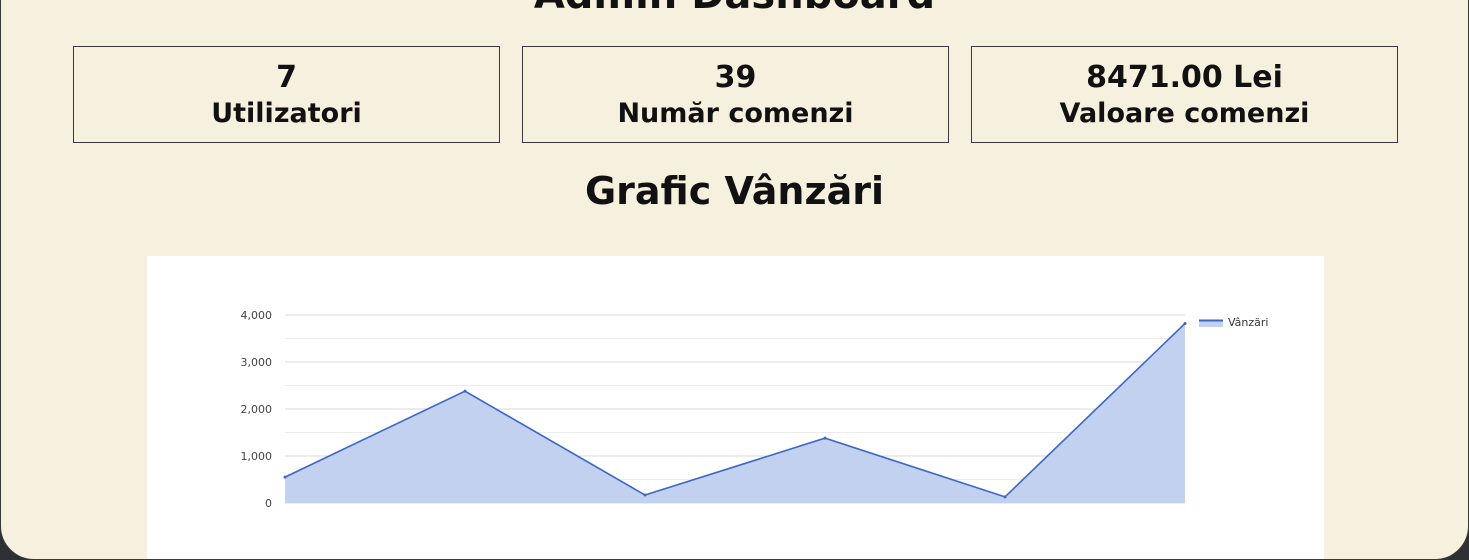 This screenshot has height=560, width=1469. What do you see at coordinates (1184, 113) in the screenshot?
I see `stat-label-order-value: Valoare comenzi` at bounding box center [1184, 113].